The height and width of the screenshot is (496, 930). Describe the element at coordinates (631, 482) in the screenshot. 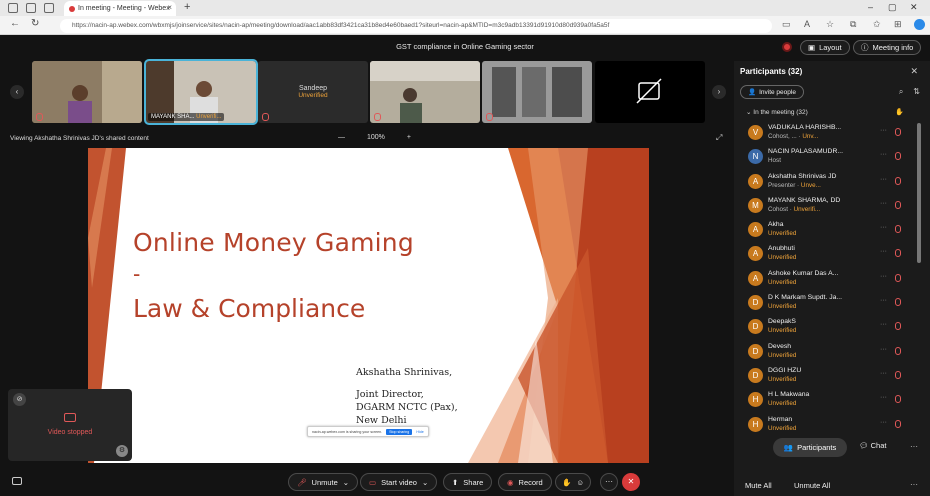

I see `leave-meeting-button: ✕` at that location.